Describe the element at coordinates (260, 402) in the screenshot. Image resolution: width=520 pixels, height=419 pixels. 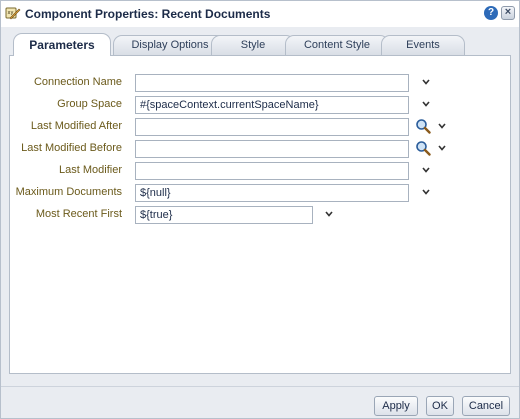
I see `dialog-footer: Apply OK Cancel` at that location.